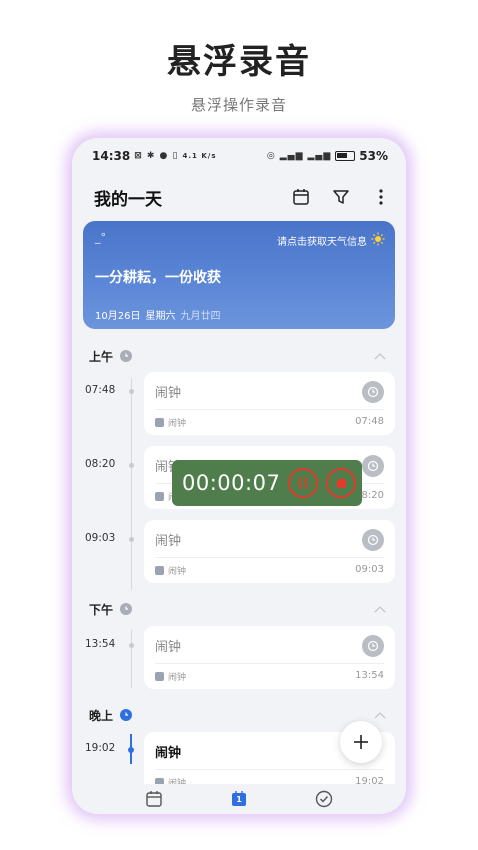  Describe the element at coordinates (243, 197) in the screenshot. I see `app-header: 我的一天` at that location.